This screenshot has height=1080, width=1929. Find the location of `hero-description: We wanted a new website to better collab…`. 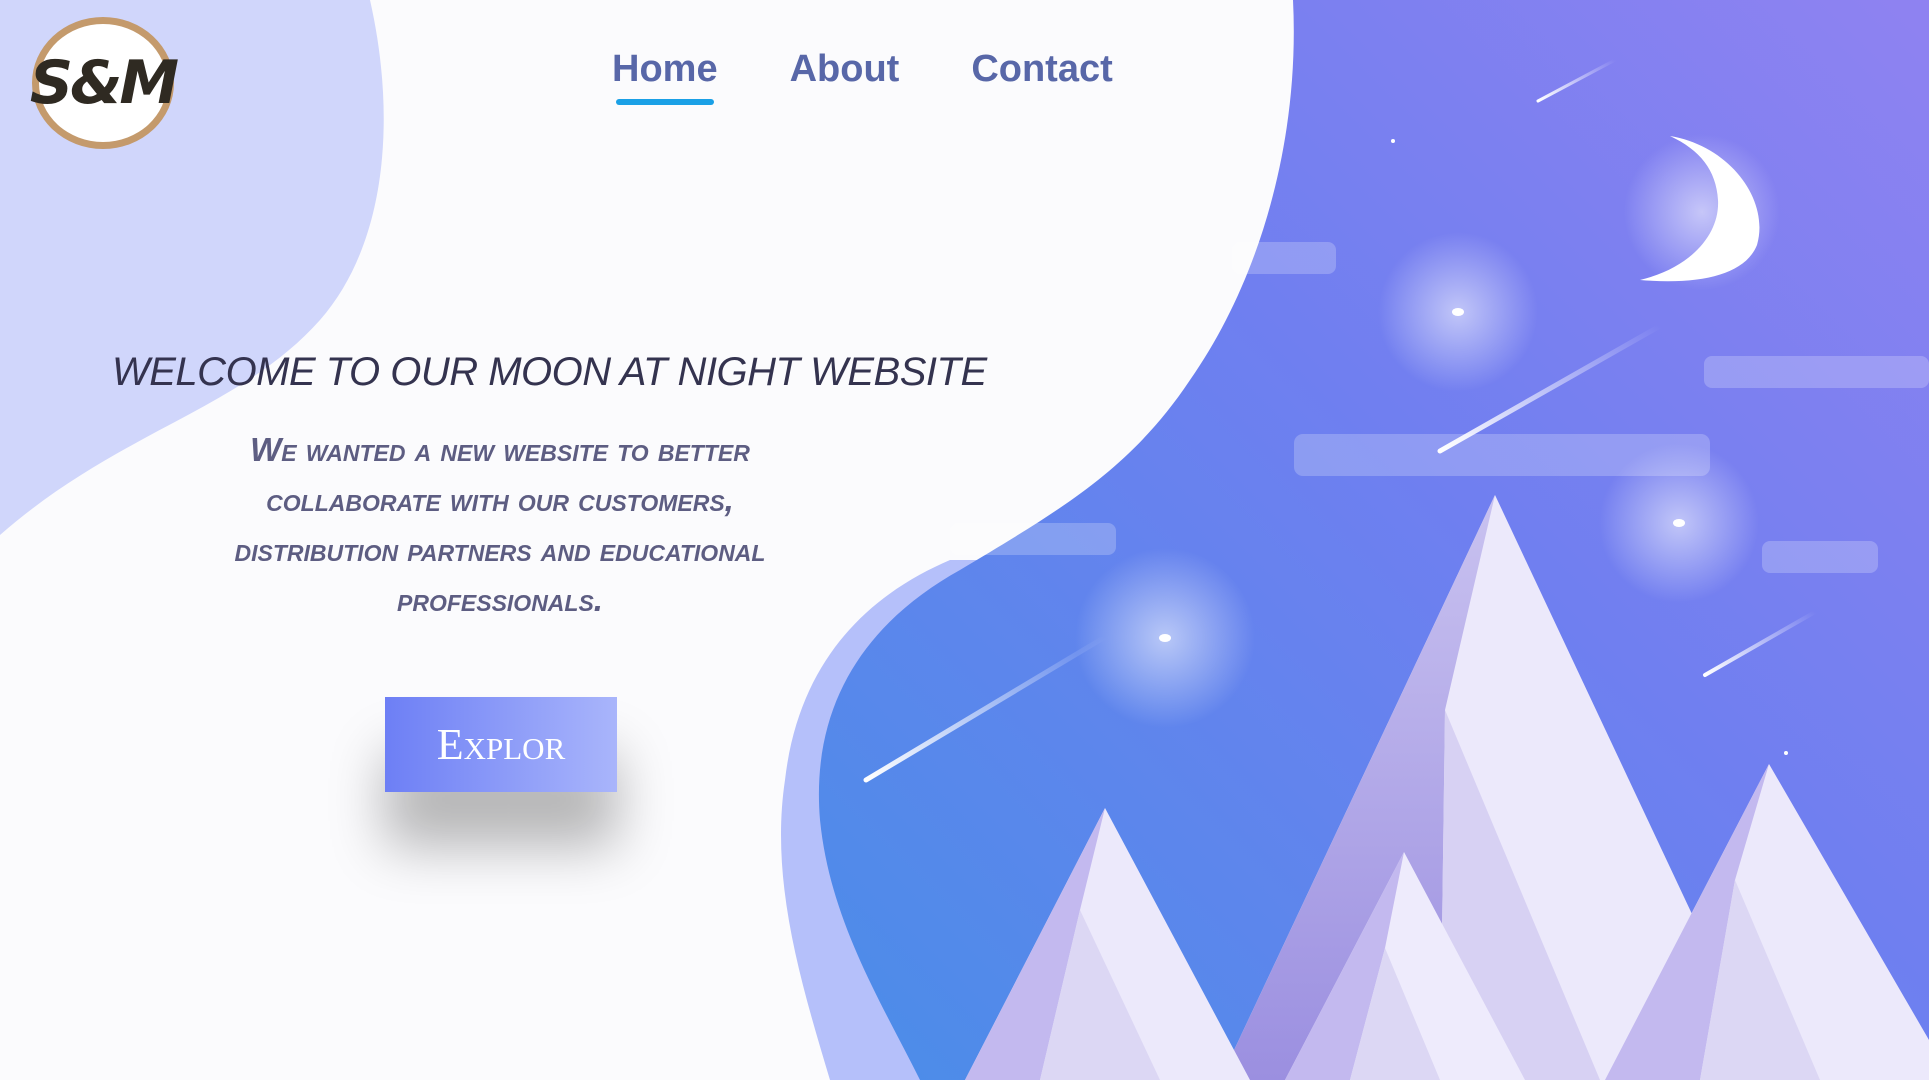

hero-description: We wanted a new website to better collab… is located at coordinates (500, 524).